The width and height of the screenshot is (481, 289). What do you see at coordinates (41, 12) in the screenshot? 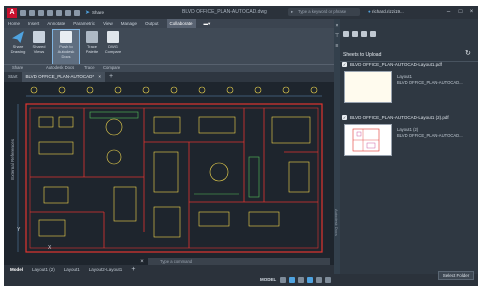
I see `save-icon` at bounding box center [41, 12].